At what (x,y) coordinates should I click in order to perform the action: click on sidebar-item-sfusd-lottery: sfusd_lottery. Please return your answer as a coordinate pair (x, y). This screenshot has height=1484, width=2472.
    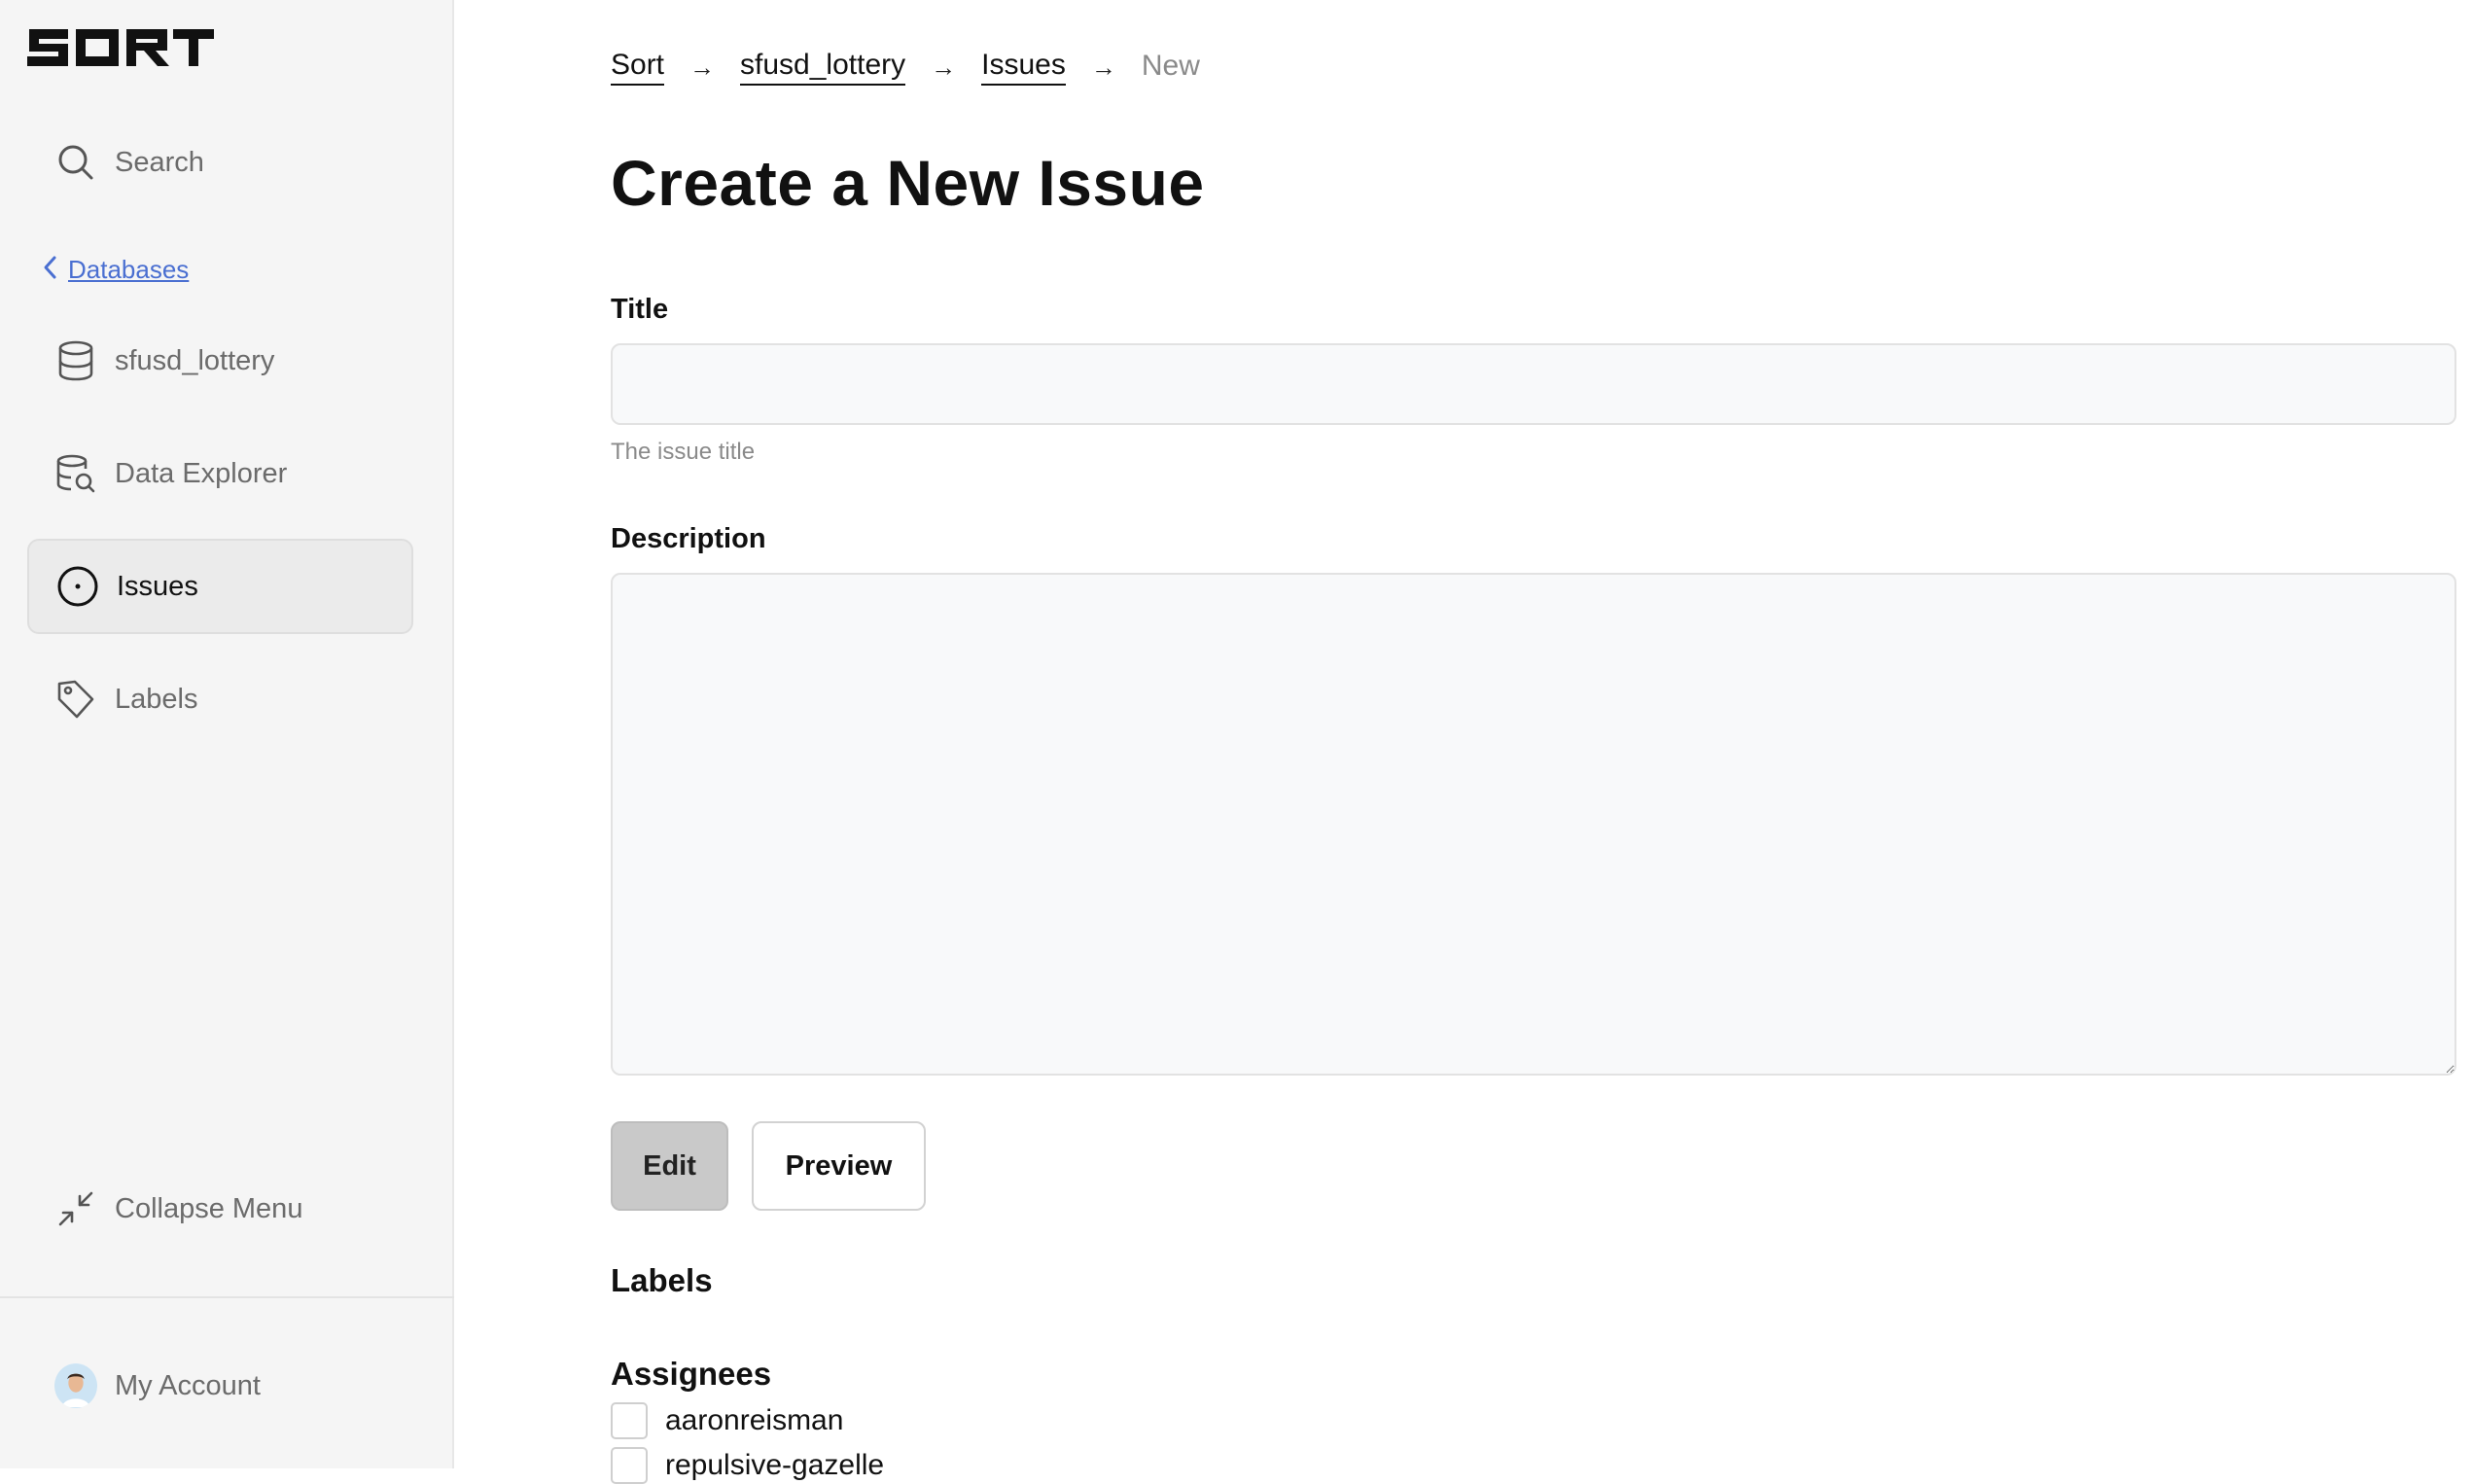
    Looking at the image, I should click on (220, 361).